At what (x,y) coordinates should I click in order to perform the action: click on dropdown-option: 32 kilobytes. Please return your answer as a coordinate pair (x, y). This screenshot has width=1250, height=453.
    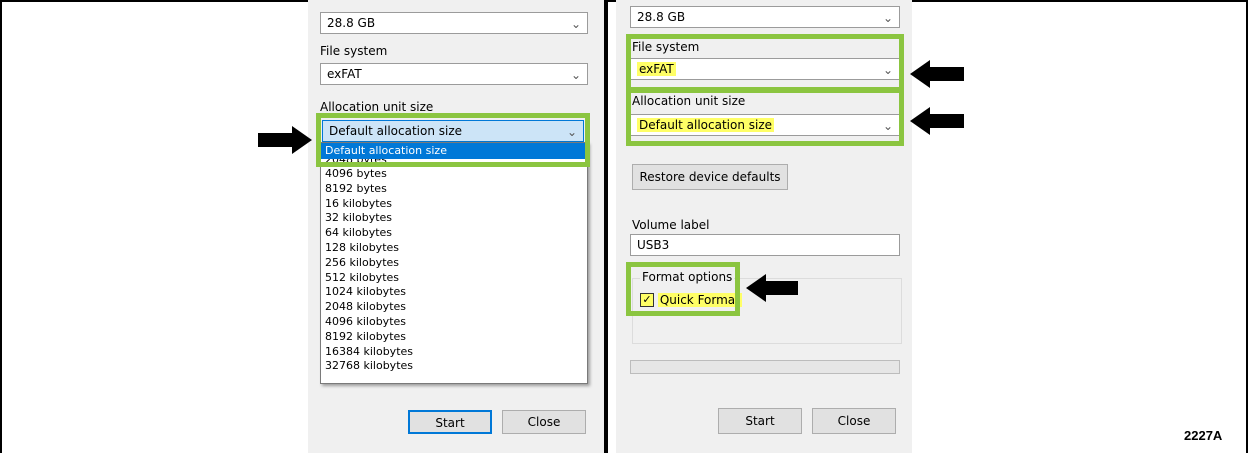
    Looking at the image, I should click on (454, 218).